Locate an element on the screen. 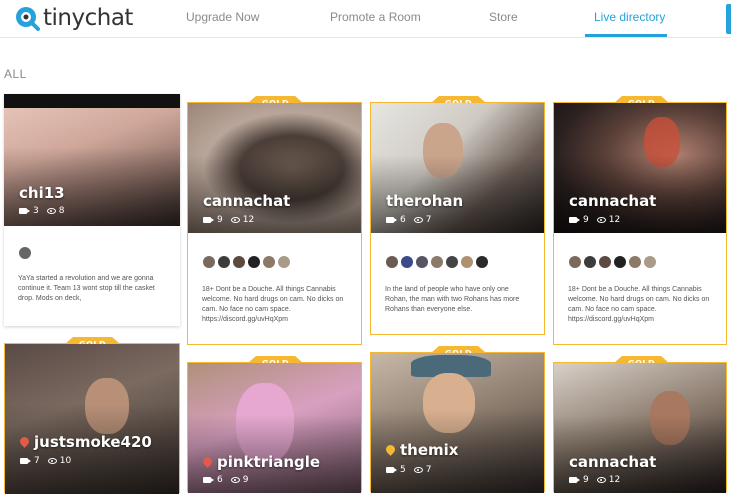 The height and width of the screenshot is (494, 731). room-thumbnail: chi13 3 8 is located at coordinates (92, 160).